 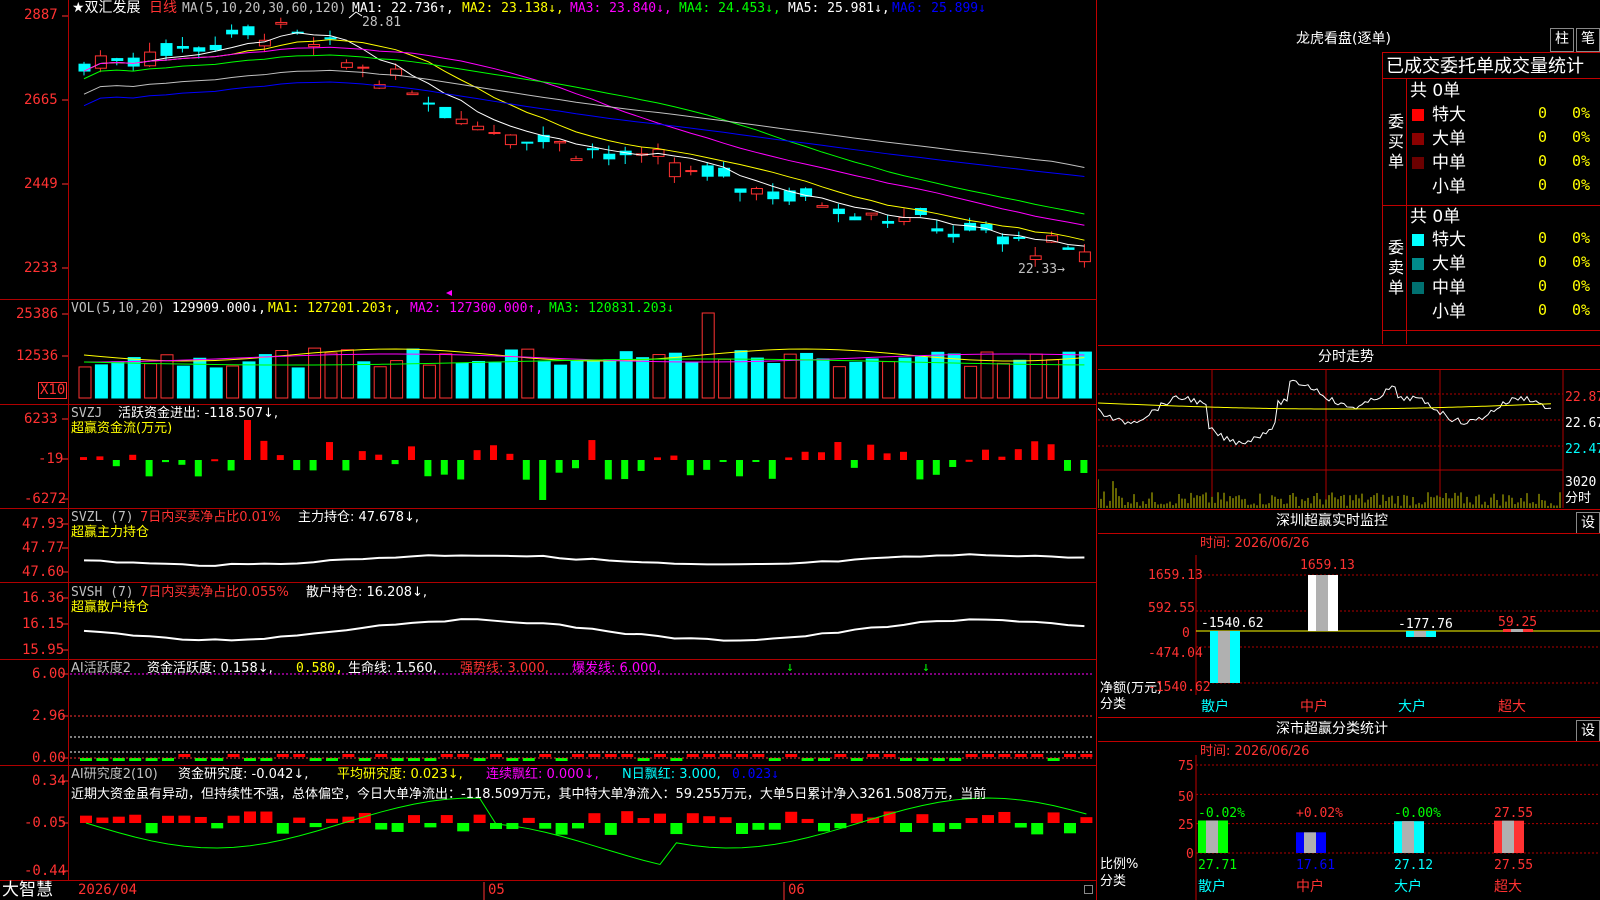 What do you see at coordinates (1255, 543) in the screenshot?
I see `monitor-time: 时间: 2026/06/26` at bounding box center [1255, 543].